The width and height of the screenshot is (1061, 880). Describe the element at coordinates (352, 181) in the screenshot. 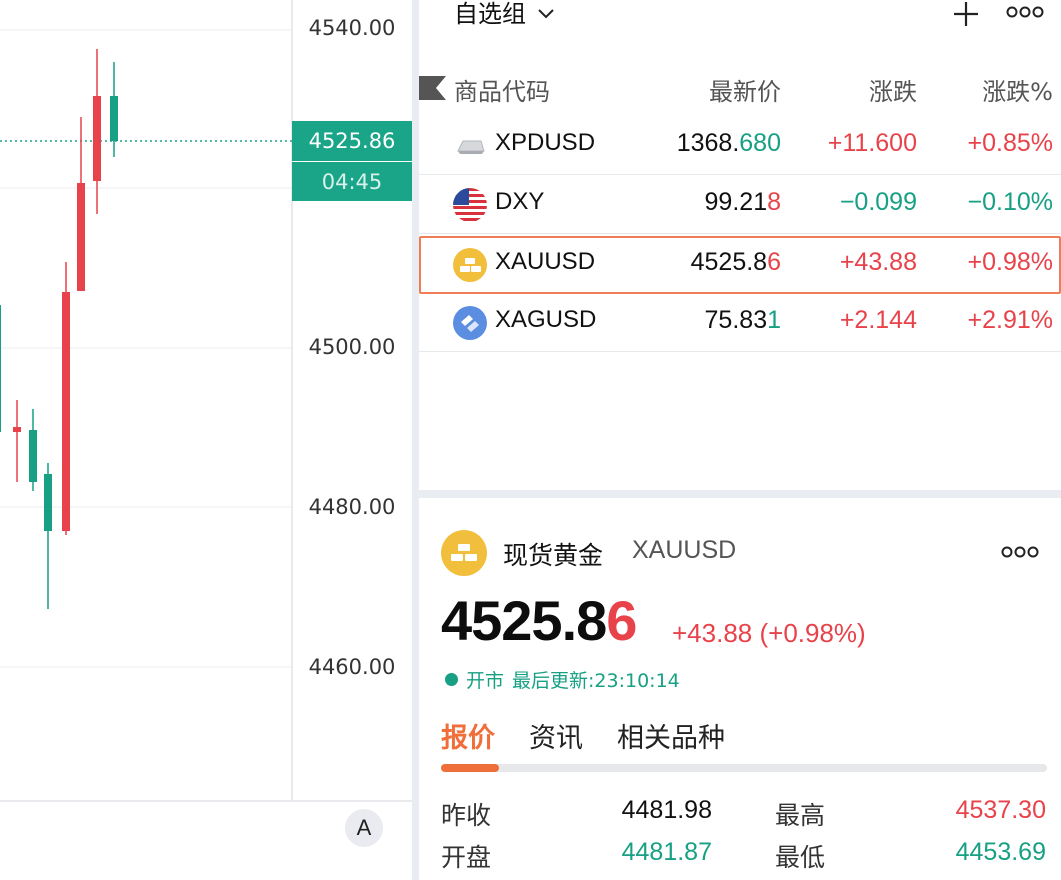

I see `candle-countdown: 04:45` at that location.